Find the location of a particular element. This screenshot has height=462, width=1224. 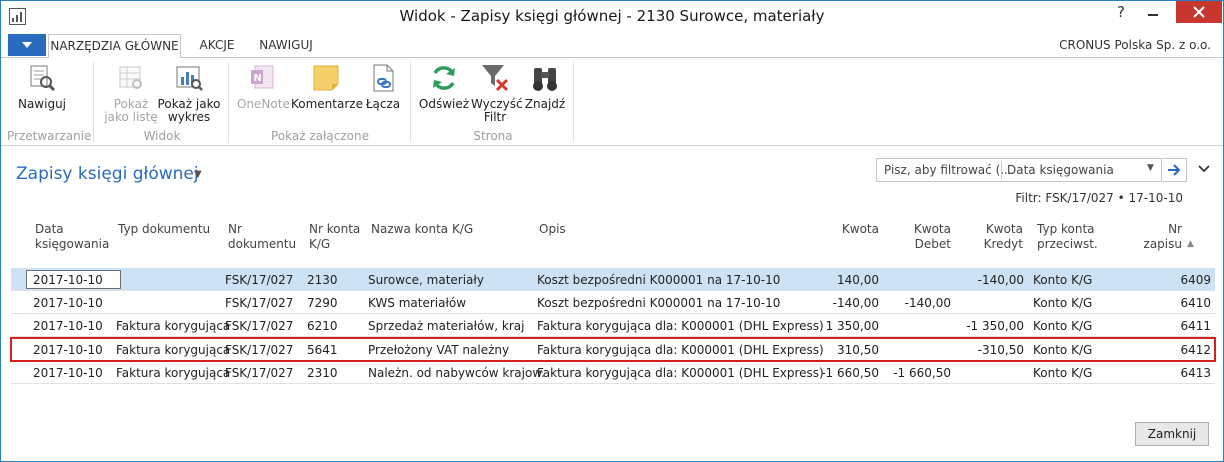

close-window-button is located at coordinates (1199, 12).